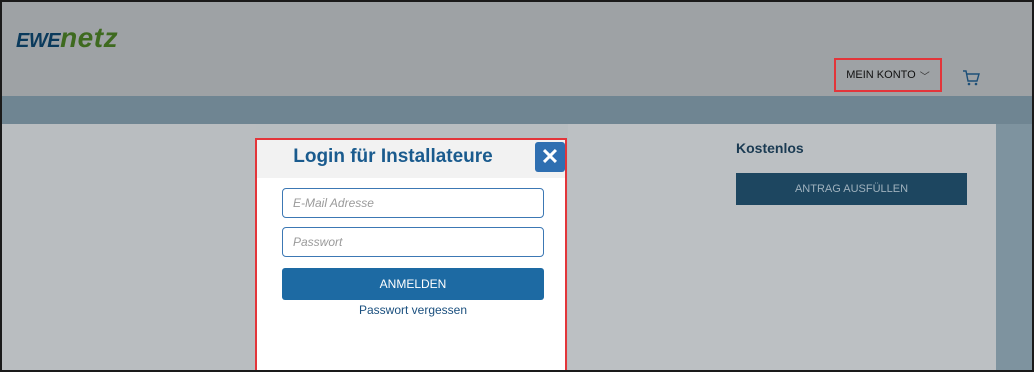  I want to click on cart-icon, so click(971, 78).